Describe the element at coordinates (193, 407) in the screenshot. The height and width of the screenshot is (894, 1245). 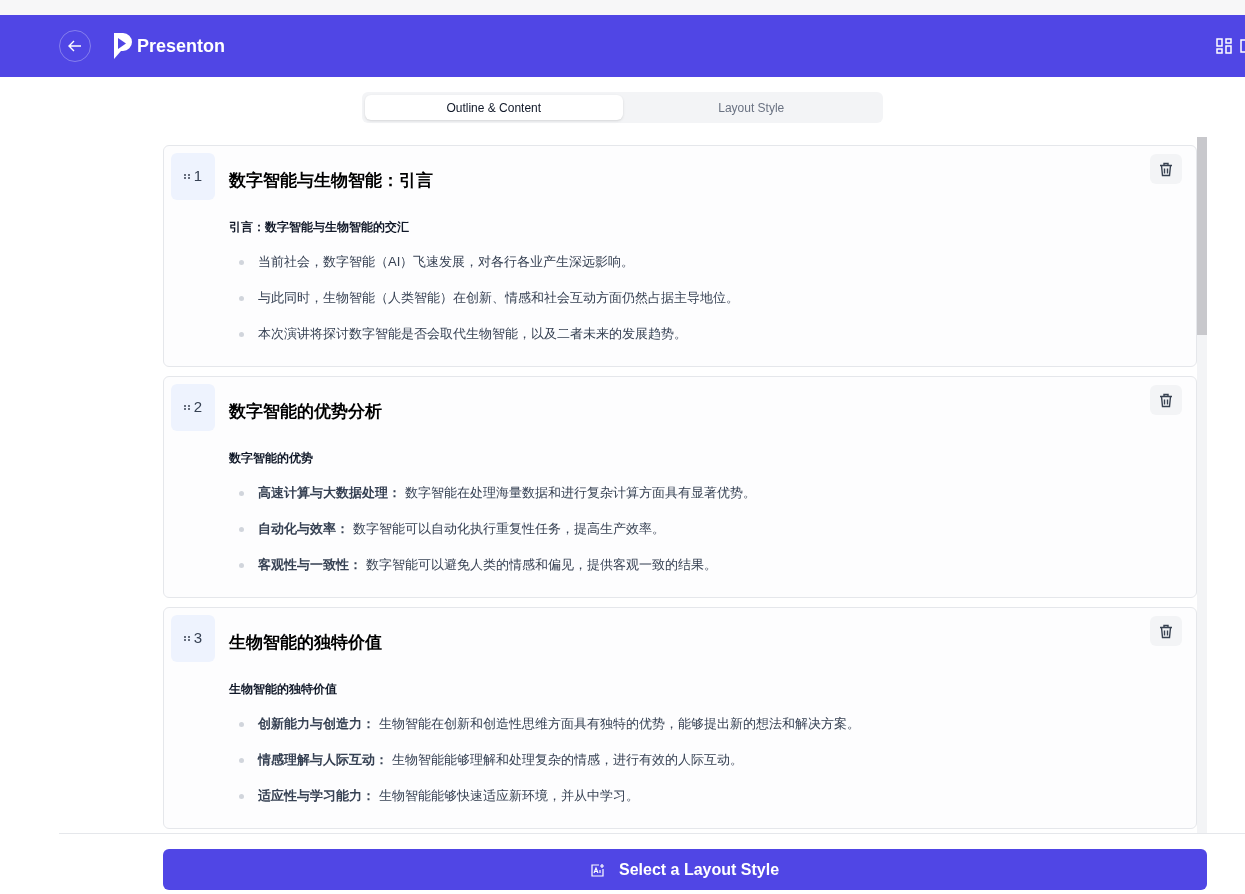
I see `slide-number: 2` at that location.